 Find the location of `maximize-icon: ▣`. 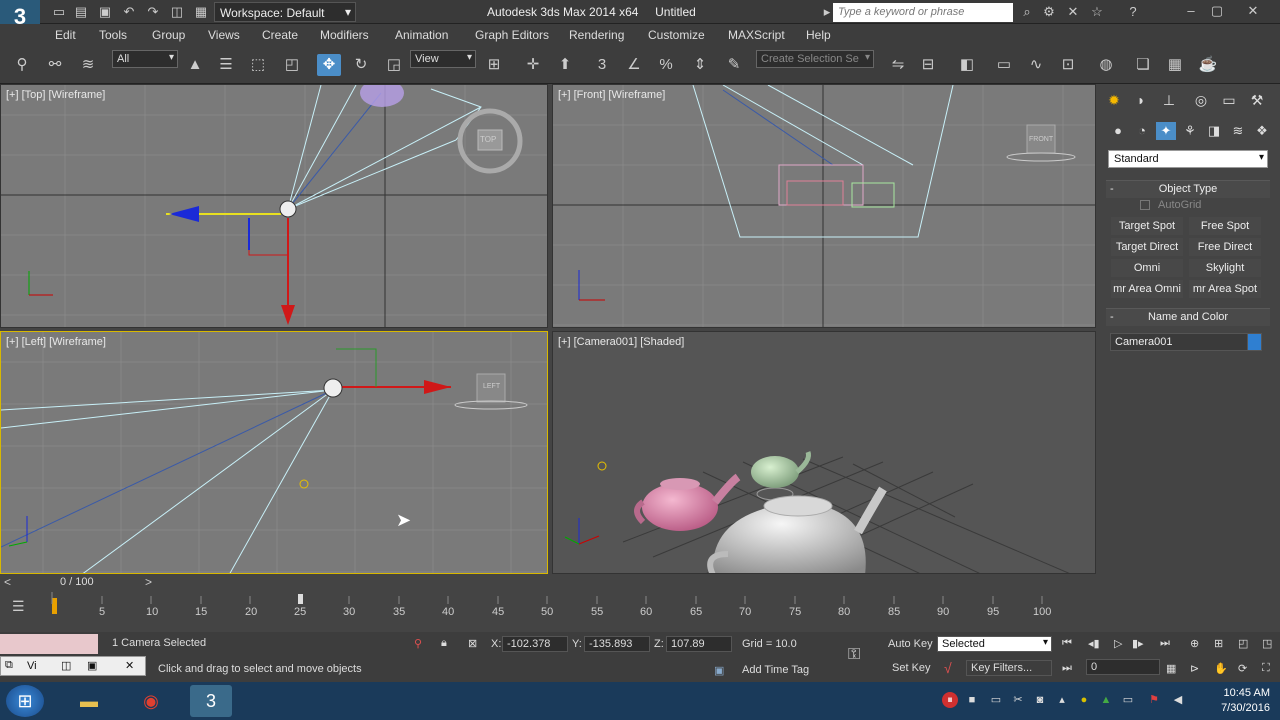

maximize-icon: ▣ is located at coordinates (92, 665).